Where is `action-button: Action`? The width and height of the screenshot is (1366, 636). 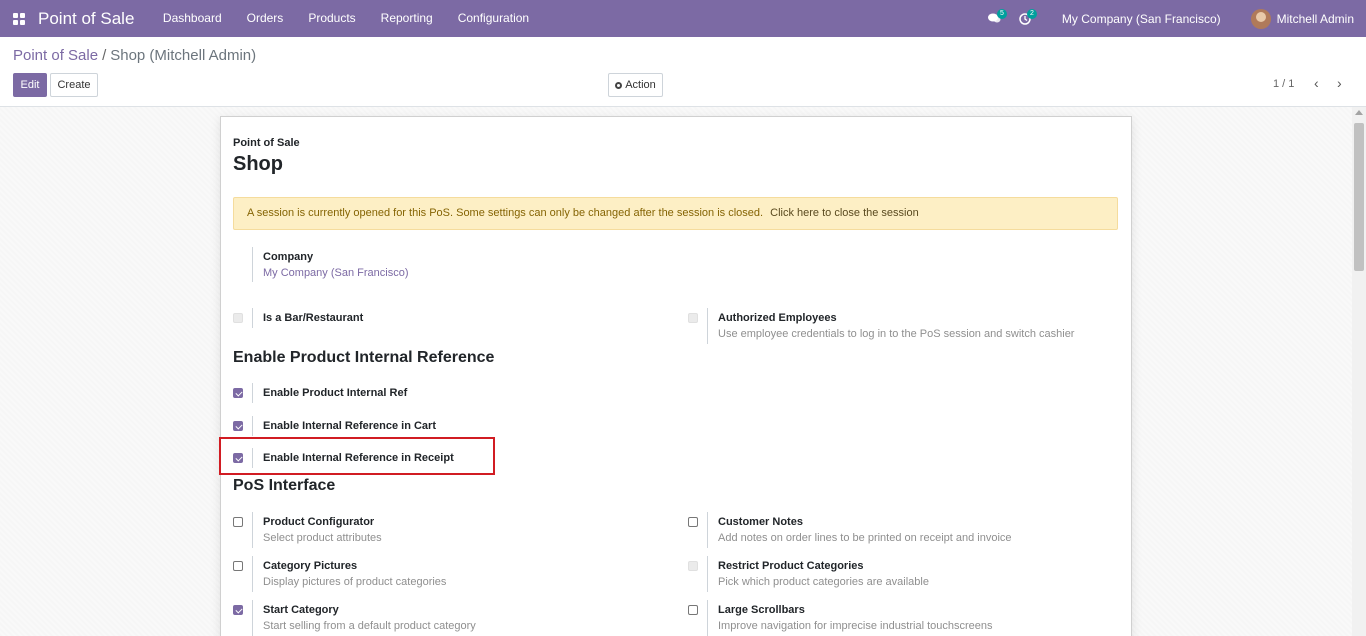
action-button: Action is located at coordinates (635, 85).